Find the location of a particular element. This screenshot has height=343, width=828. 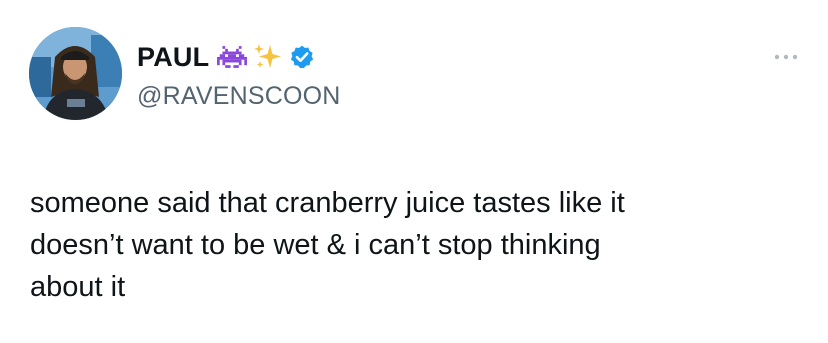

avatar is located at coordinates (75, 73).